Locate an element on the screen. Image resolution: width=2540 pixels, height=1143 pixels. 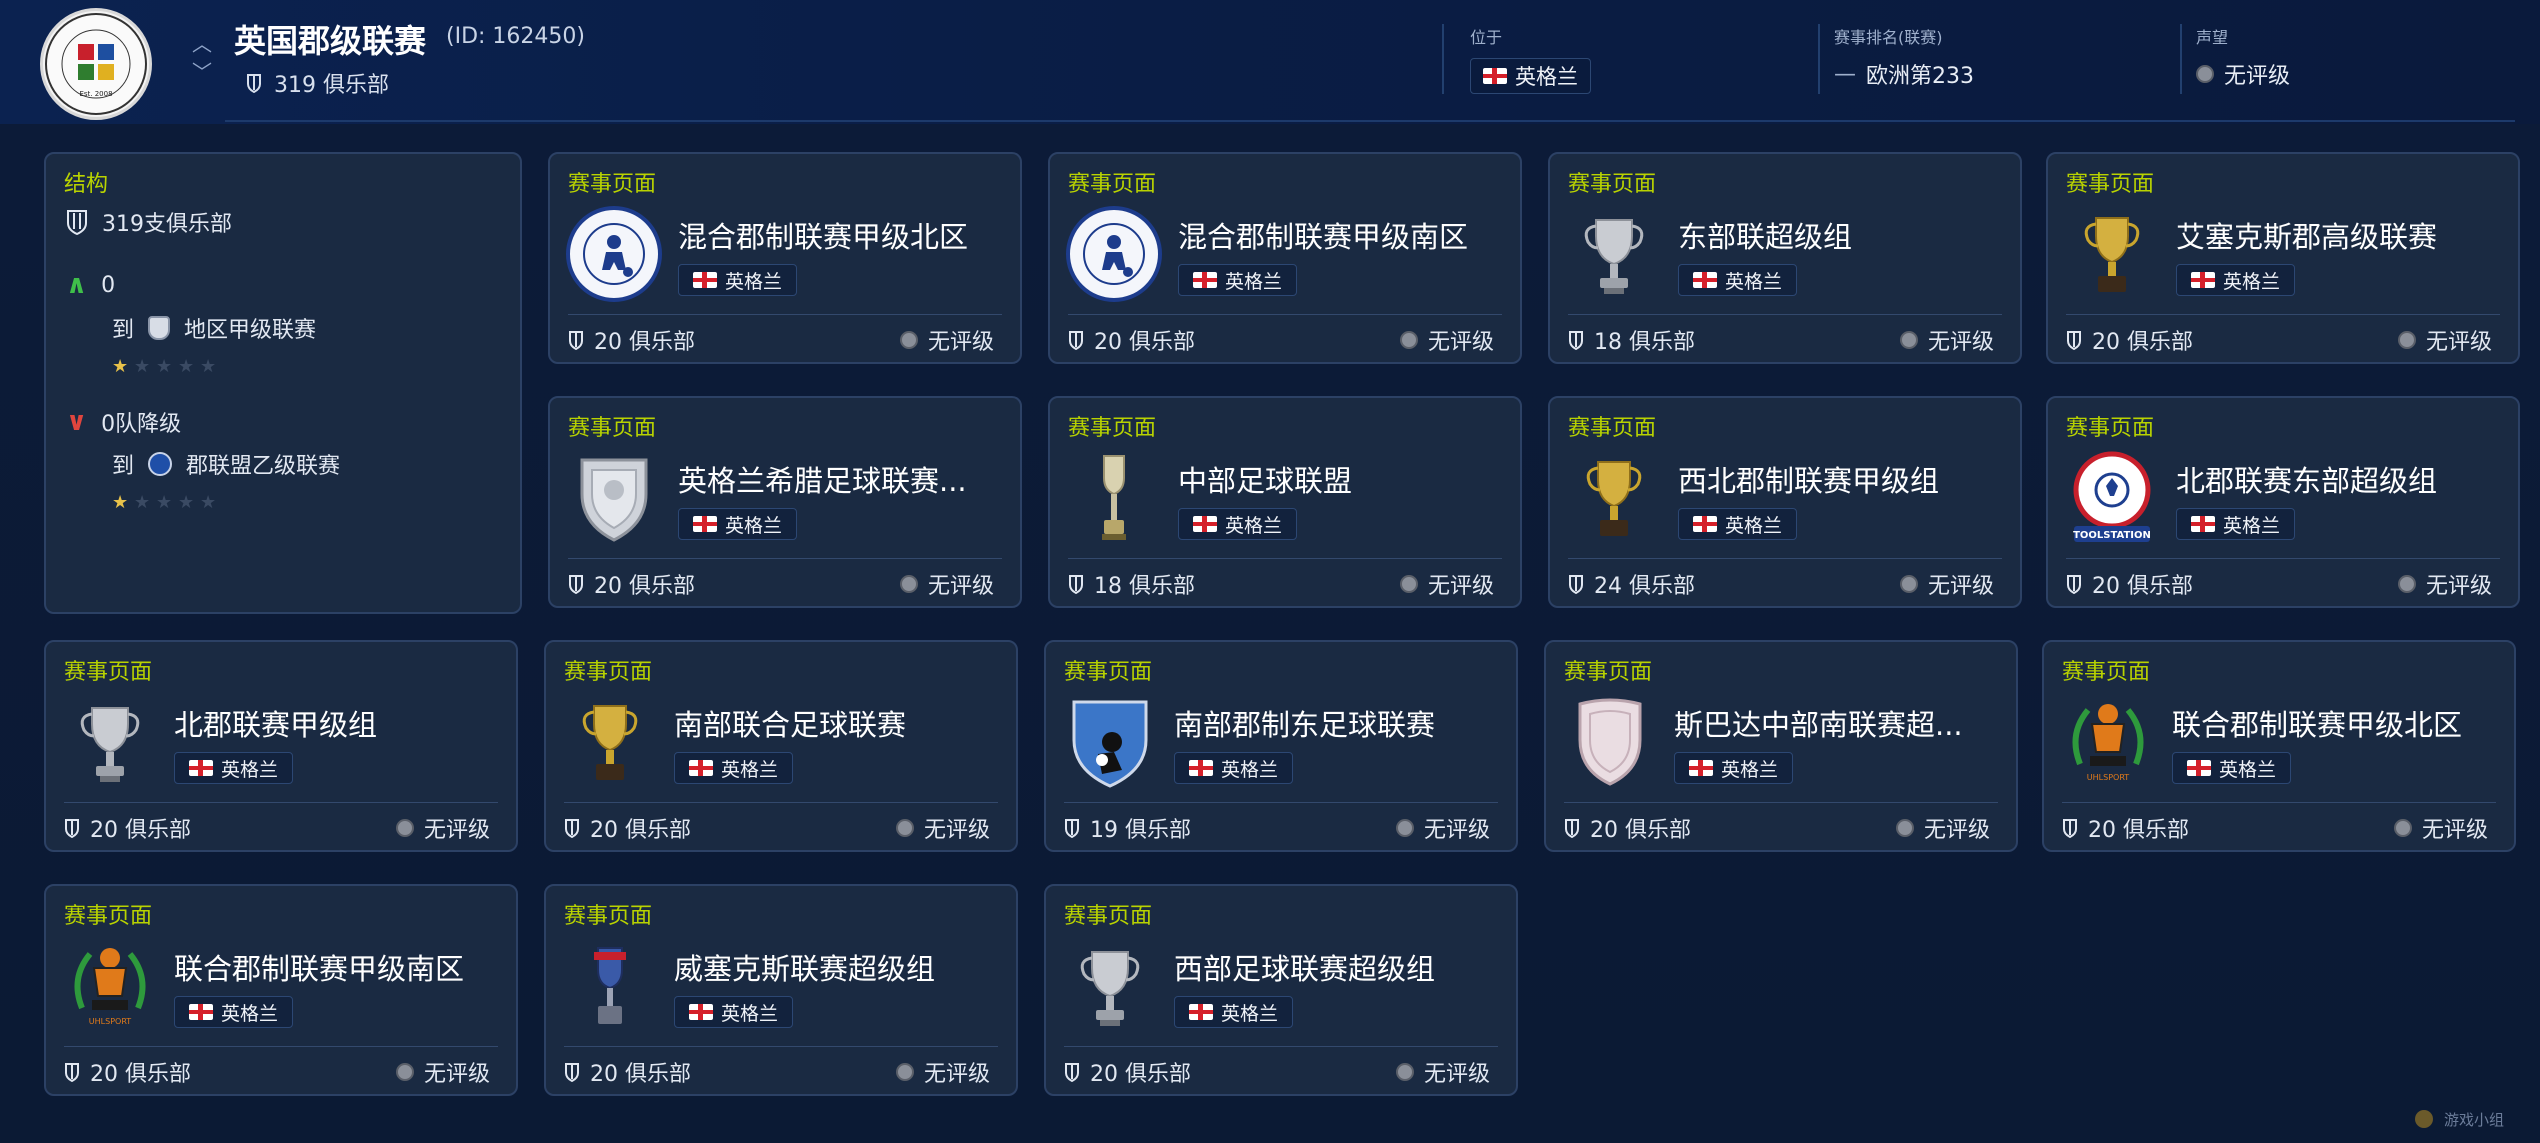
rating-text: 无评级 is located at coordinates (1960, 342).